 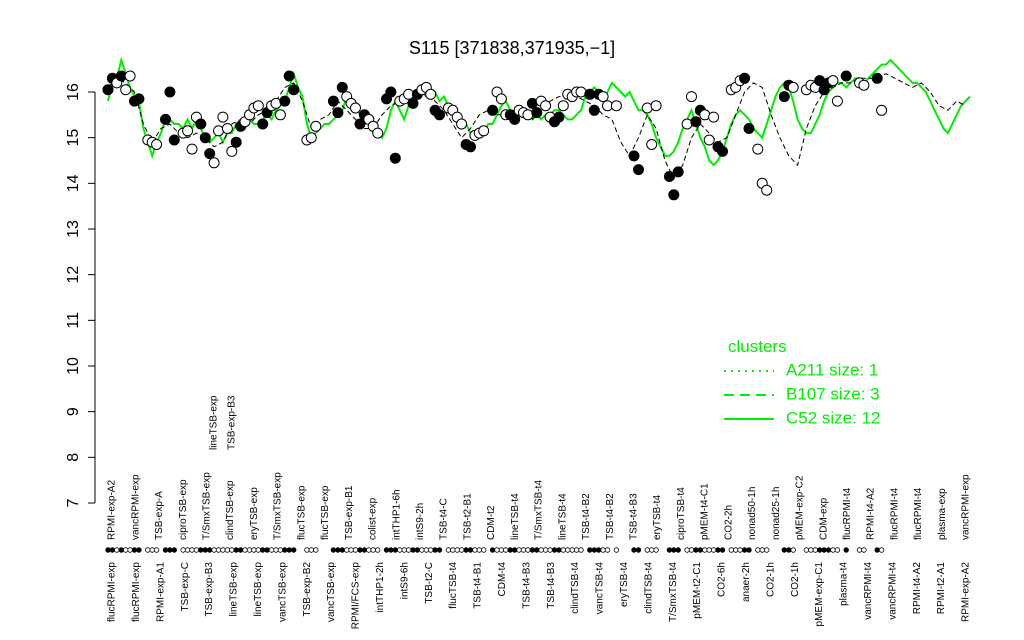 I want to click on x-tick-label-bottom: CO2-1h, so click(x=795, y=579).